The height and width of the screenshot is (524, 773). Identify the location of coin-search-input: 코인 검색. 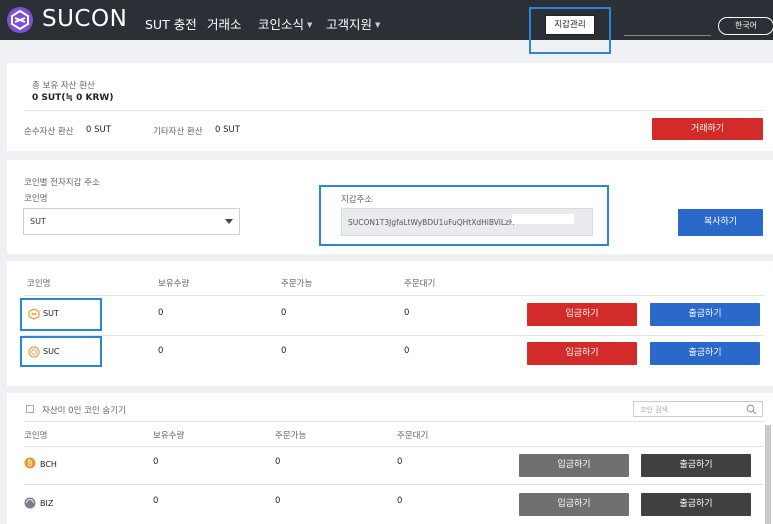
(698, 409).